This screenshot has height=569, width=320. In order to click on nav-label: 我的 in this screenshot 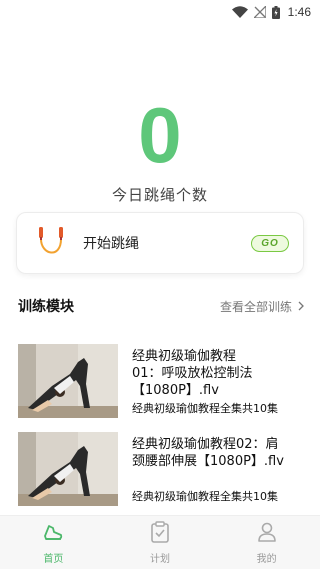, I will do `click(266, 559)`.